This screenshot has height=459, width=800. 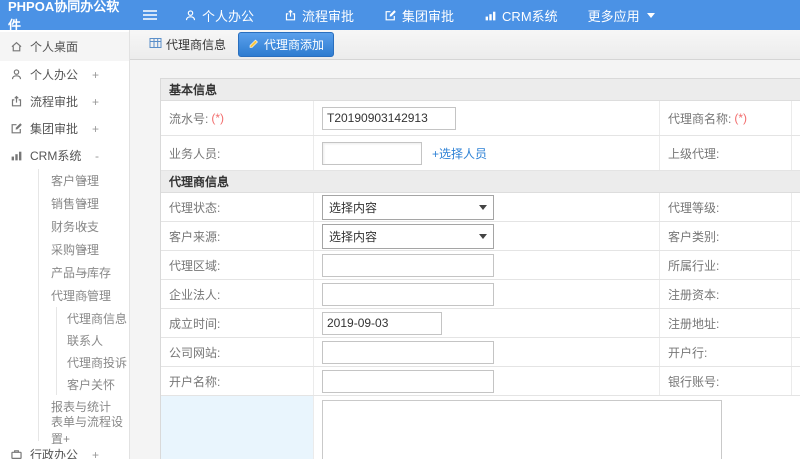 I want to click on sidebar-item-sales-mgmt: 销售管理 +, so click(x=84, y=203).